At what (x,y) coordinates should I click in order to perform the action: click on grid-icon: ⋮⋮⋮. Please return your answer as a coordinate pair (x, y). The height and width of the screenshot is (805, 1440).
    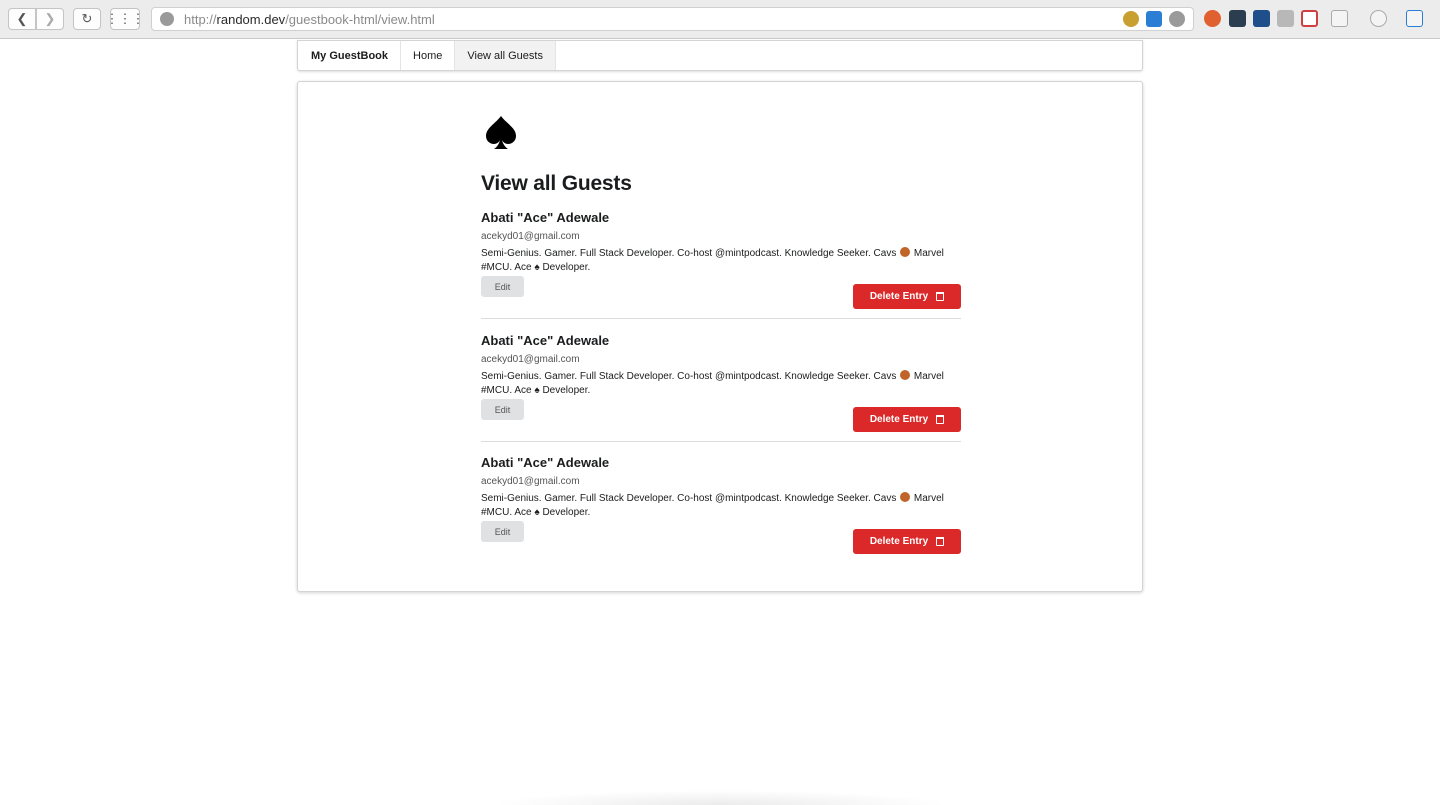
    Looking at the image, I should click on (125, 18).